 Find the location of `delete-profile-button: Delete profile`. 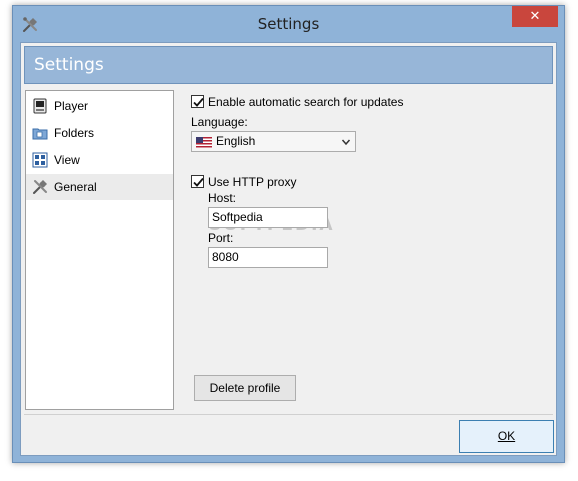

delete-profile-button: Delete profile is located at coordinates (245, 388).